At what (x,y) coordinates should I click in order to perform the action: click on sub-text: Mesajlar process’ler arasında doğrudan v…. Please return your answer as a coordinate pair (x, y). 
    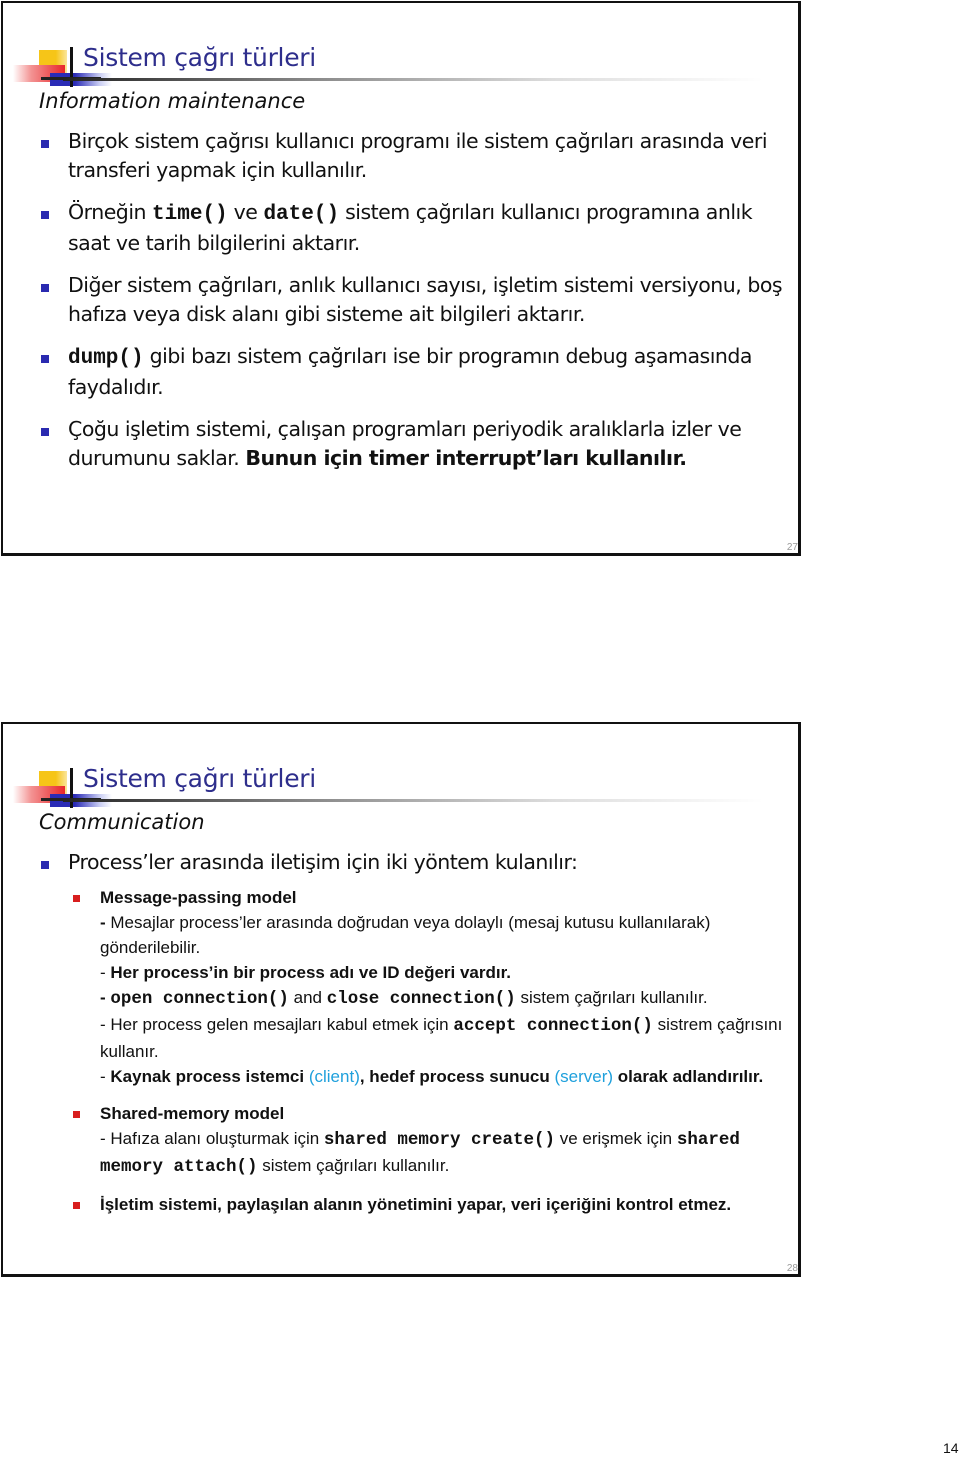
    Looking at the image, I should click on (405, 935).